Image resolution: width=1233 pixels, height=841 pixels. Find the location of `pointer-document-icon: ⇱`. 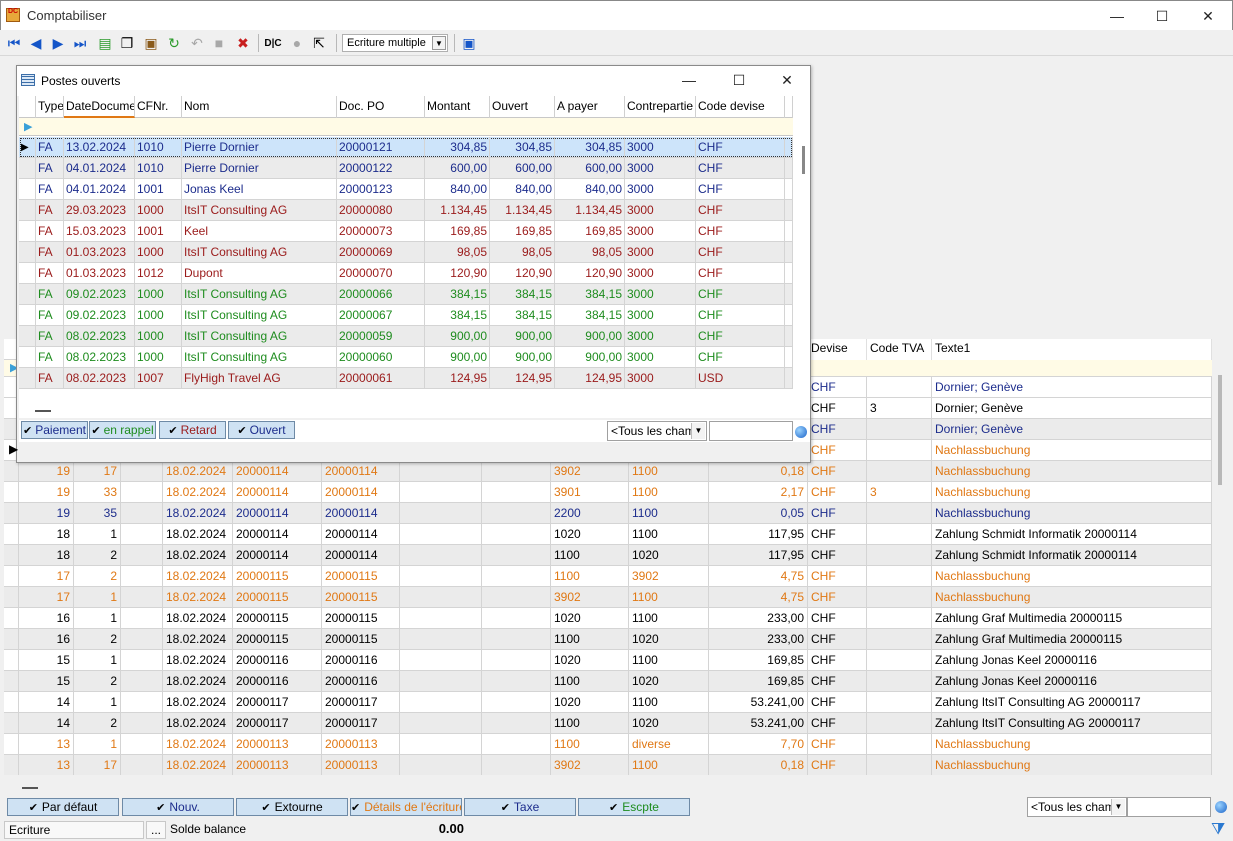

pointer-document-icon: ⇱ is located at coordinates (319, 43).